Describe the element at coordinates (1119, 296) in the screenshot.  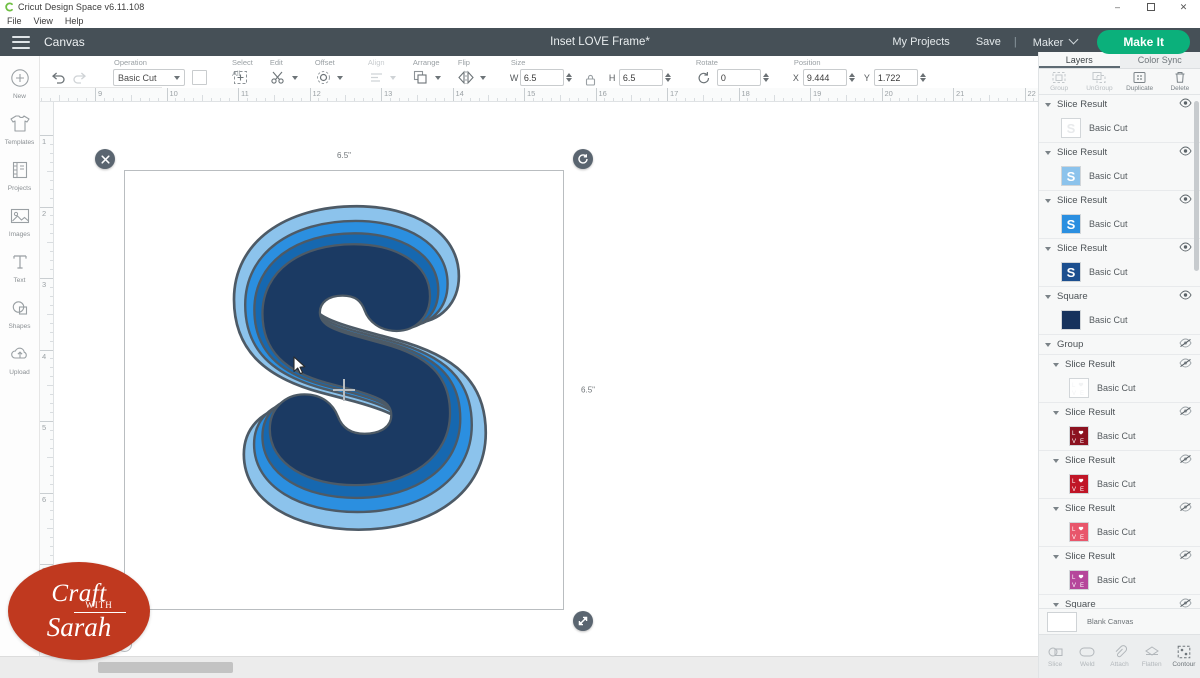
I see `layer-row-header: Square` at that location.